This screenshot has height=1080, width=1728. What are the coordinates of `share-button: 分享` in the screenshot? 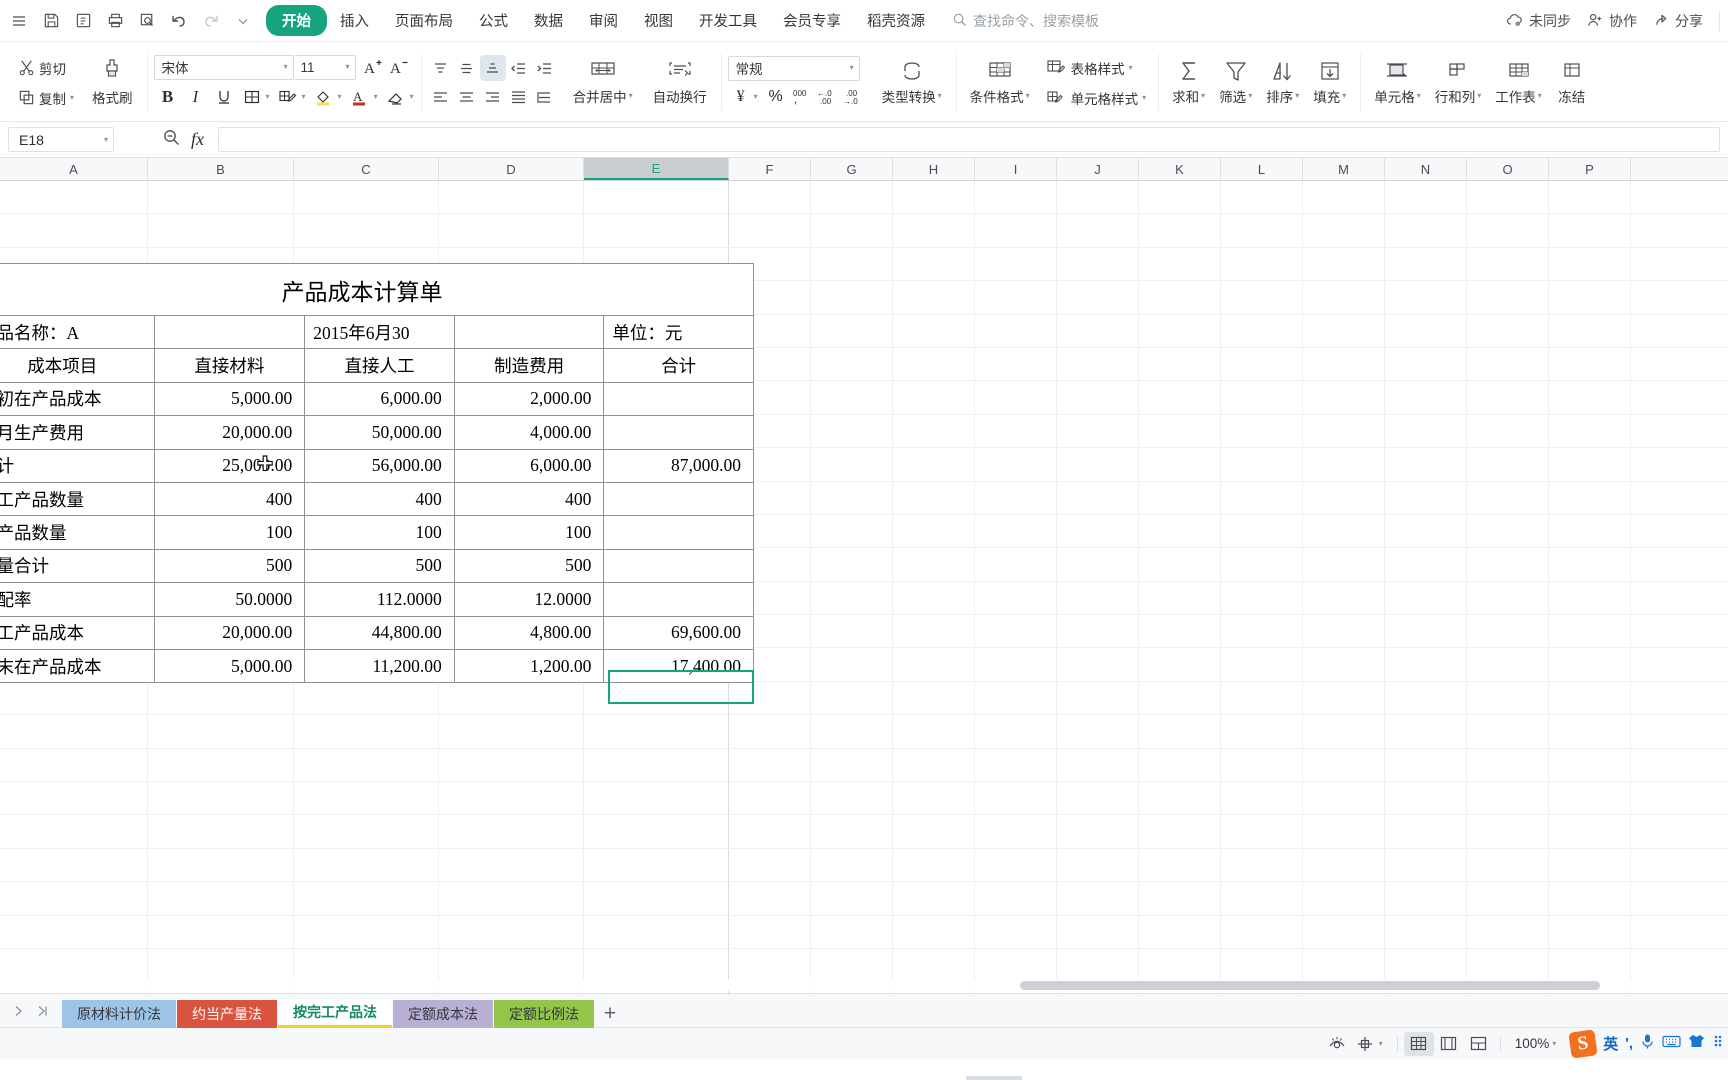 It's located at (1678, 21).